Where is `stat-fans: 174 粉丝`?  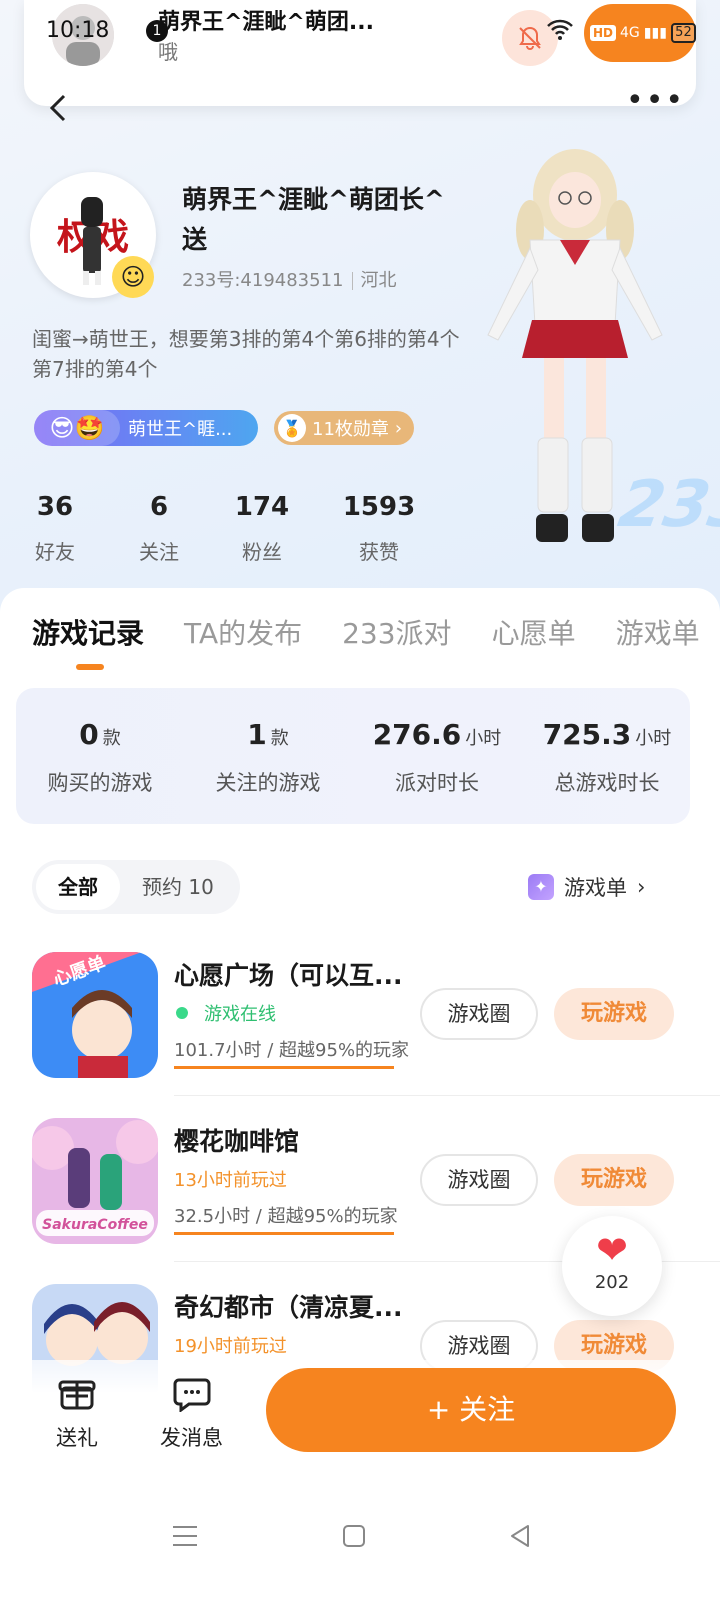
stat-fans: 174 粉丝 is located at coordinates (262, 528).